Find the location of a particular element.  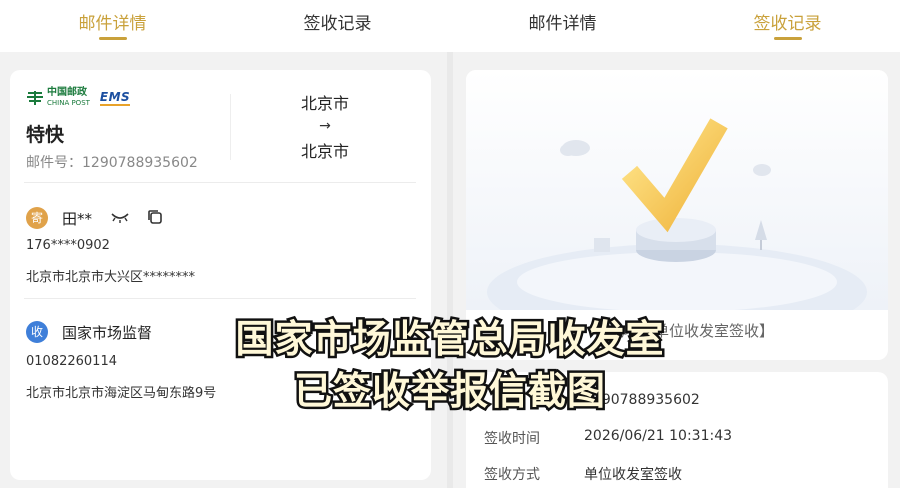

eye-closed-icon is located at coordinates (120, 217).